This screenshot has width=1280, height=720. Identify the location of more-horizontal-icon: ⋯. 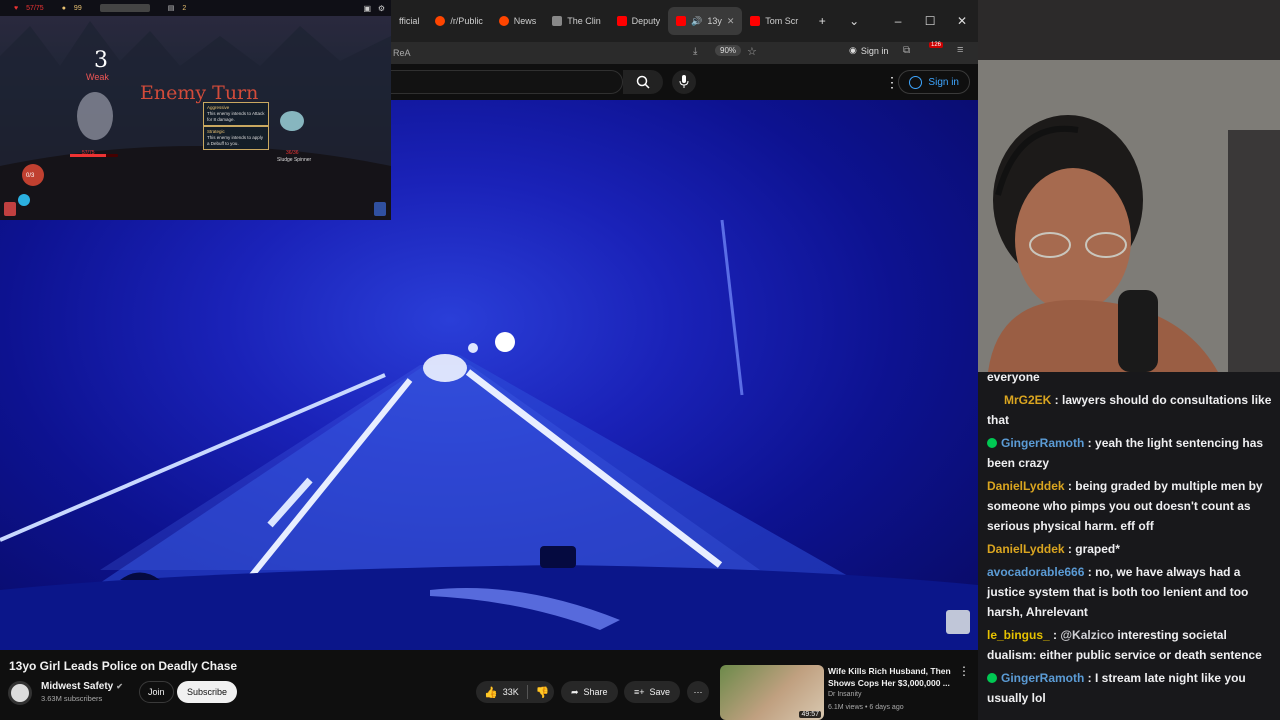
(698, 691).